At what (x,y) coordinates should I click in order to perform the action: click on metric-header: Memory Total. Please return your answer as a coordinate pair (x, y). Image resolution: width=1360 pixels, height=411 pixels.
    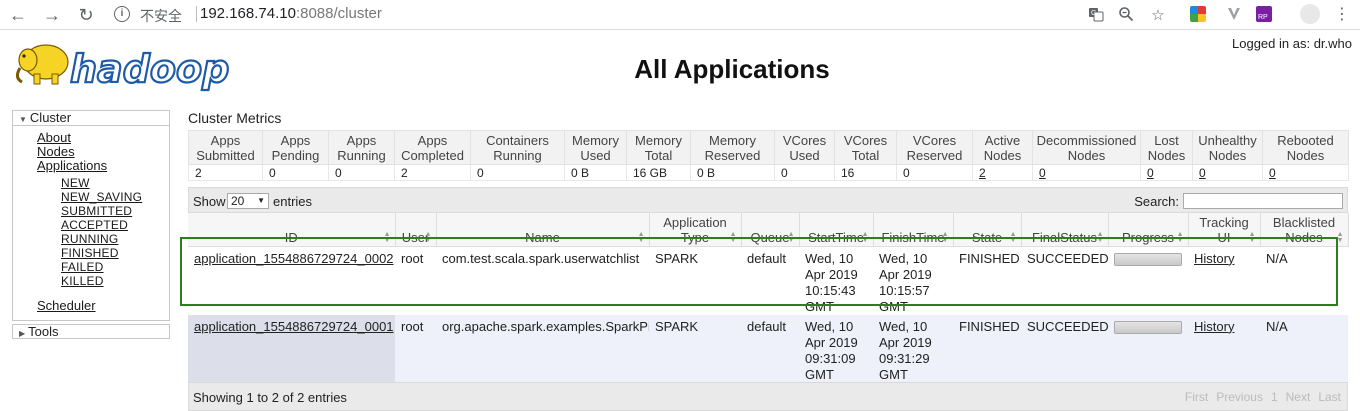
    Looking at the image, I should click on (658, 147).